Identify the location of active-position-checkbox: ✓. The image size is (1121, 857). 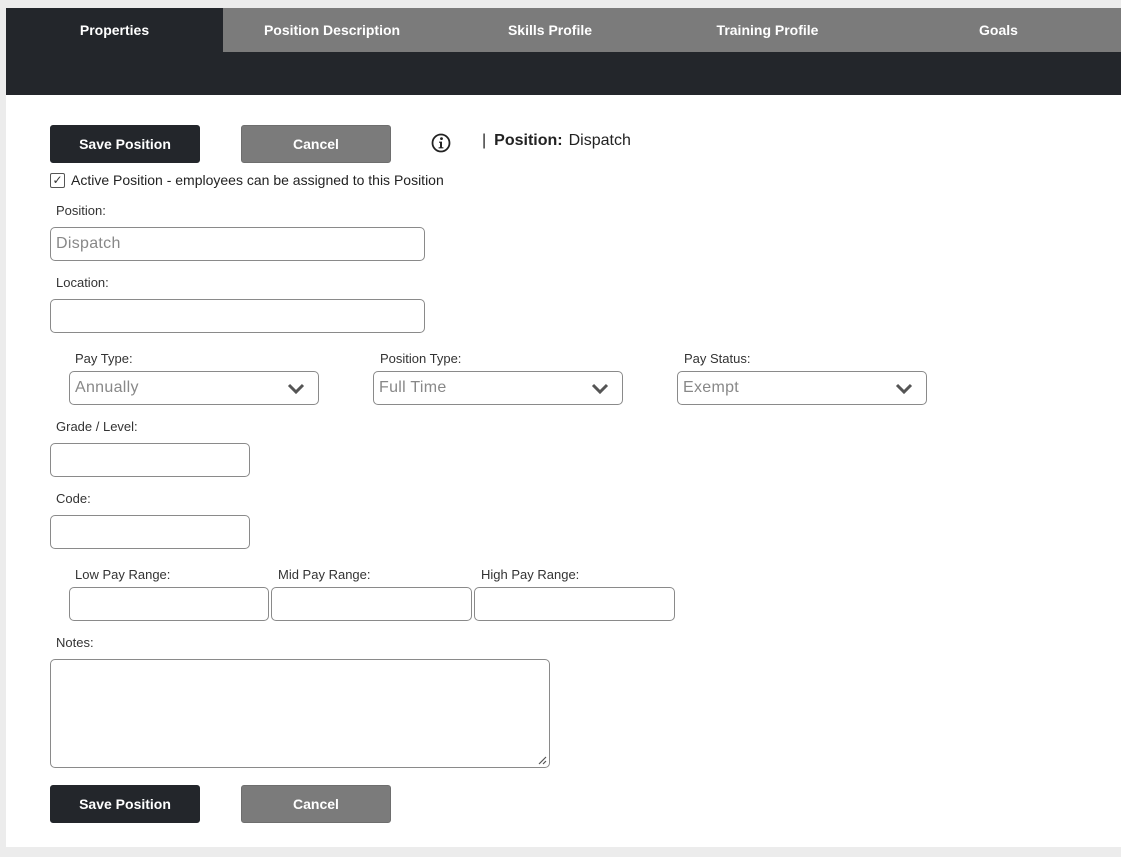
(57, 180).